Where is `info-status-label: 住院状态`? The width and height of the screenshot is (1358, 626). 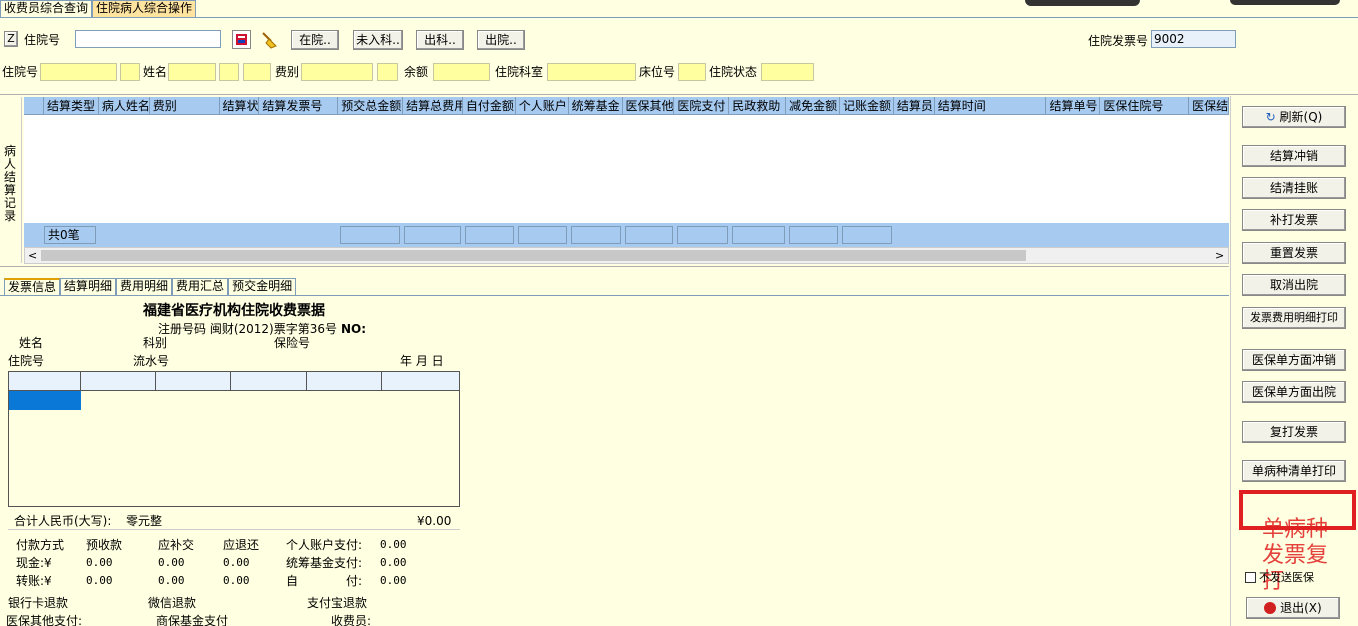 info-status-label: 住院状态 is located at coordinates (733, 72).